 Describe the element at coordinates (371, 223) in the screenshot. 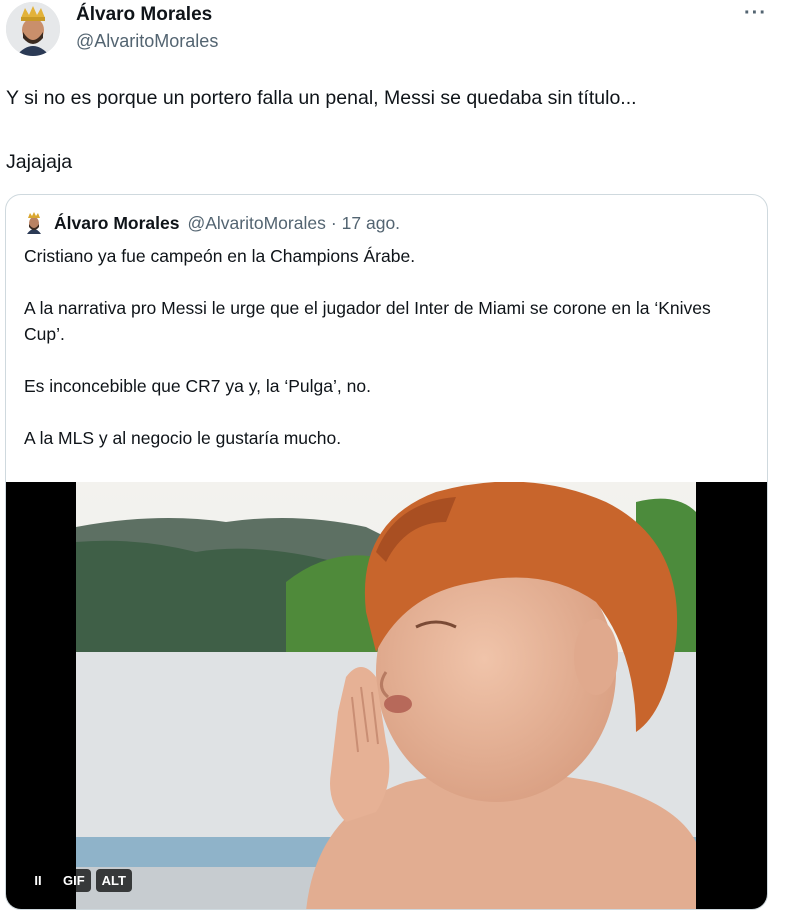

I see `quoted-tweet-date: 17 ago.` at that location.